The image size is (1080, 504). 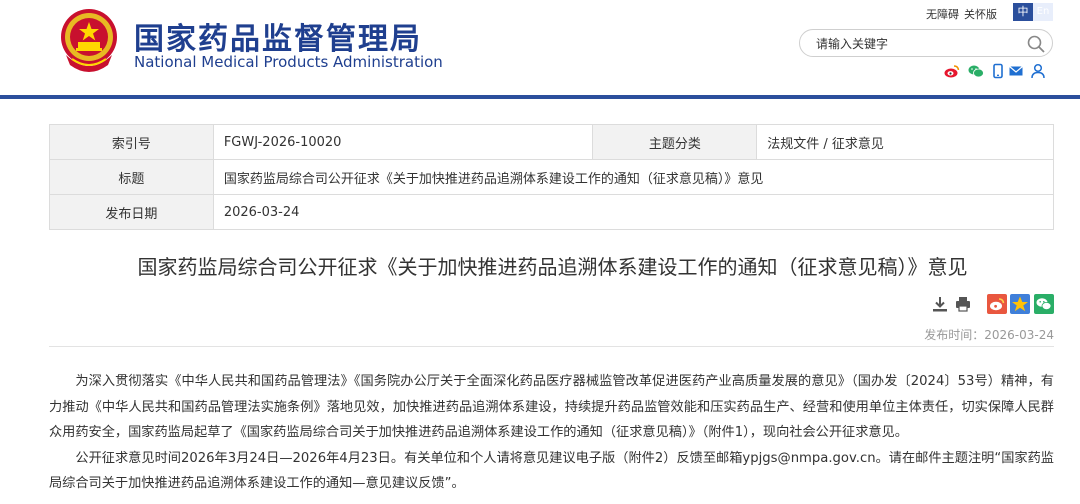 I want to click on content-divider, so click(x=551, y=346).